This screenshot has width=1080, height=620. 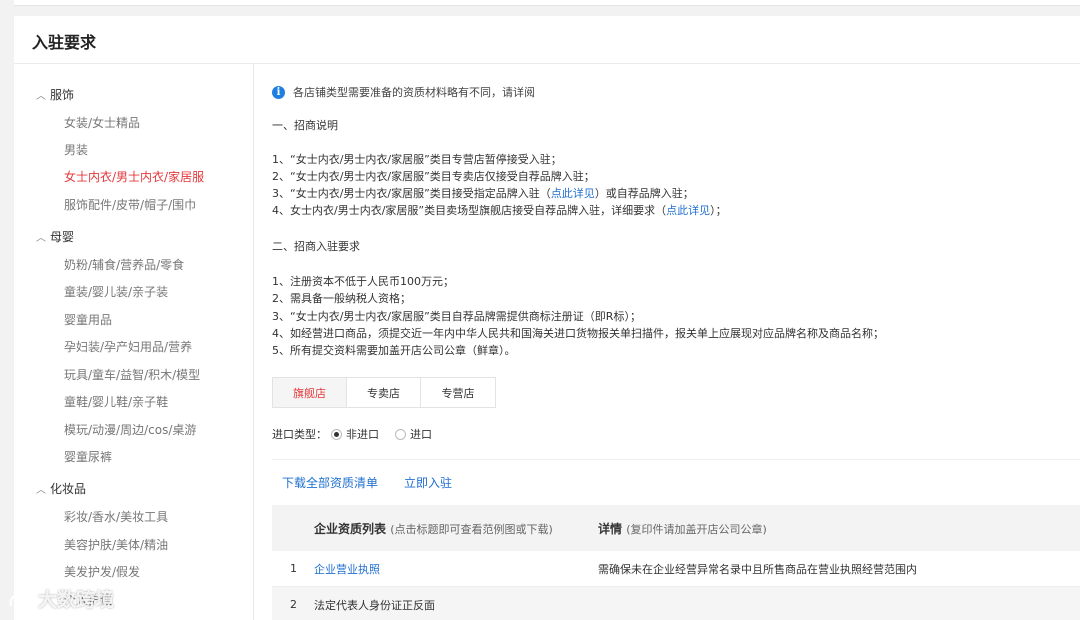 What do you see at coordinates (428, 482) in the screenshot?
I see `apply-now-link: 立即入驻` at bounding box center [428, 482].